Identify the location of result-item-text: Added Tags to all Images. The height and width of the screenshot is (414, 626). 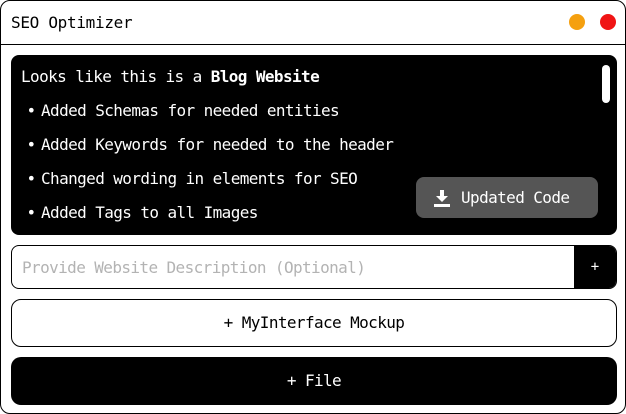
(149, 212).